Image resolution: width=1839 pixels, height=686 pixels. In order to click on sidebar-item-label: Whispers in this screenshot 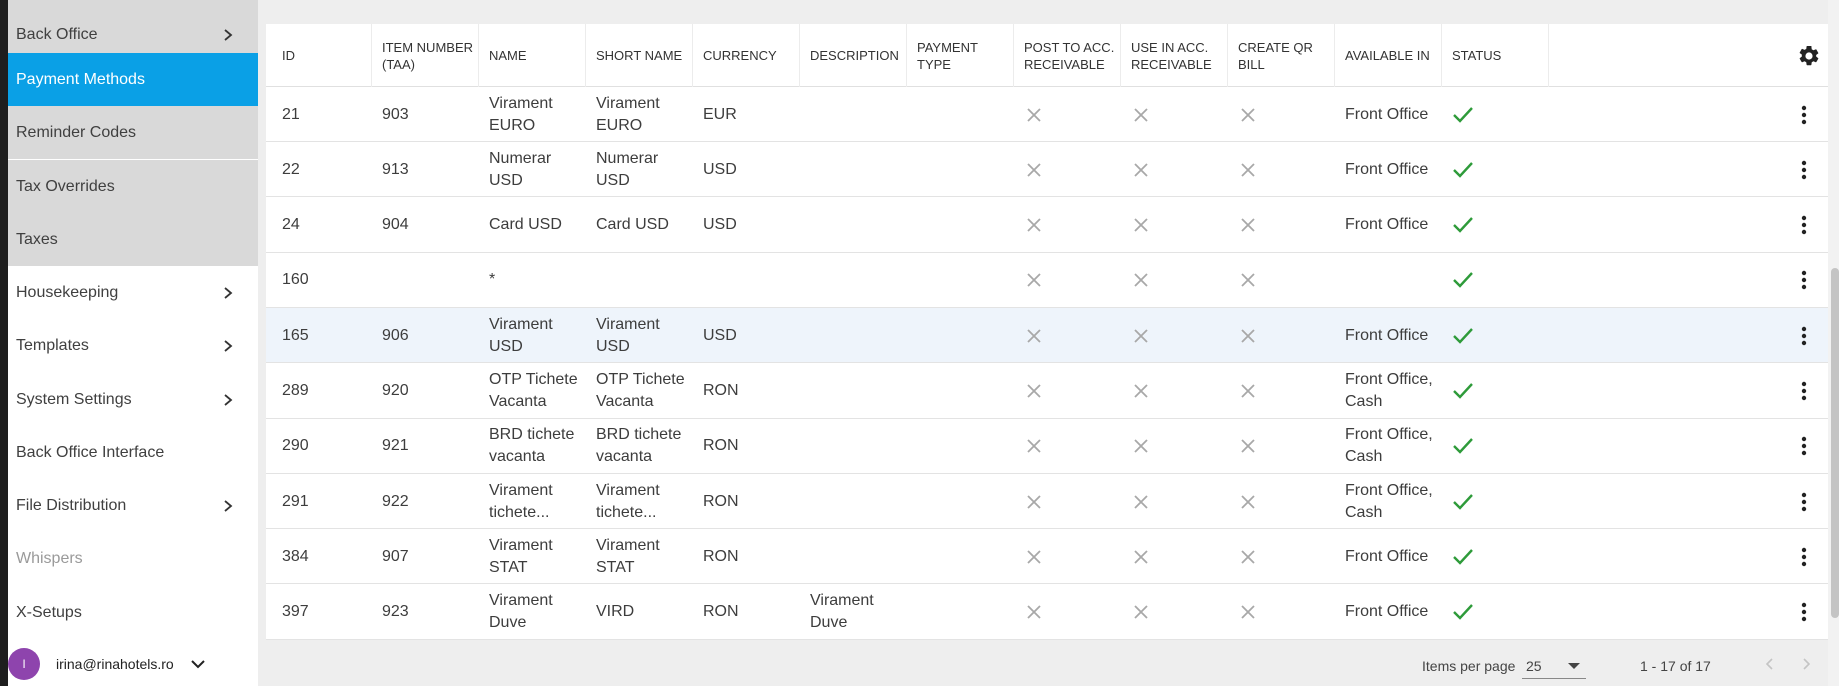, I will do `click(49, 558)`.